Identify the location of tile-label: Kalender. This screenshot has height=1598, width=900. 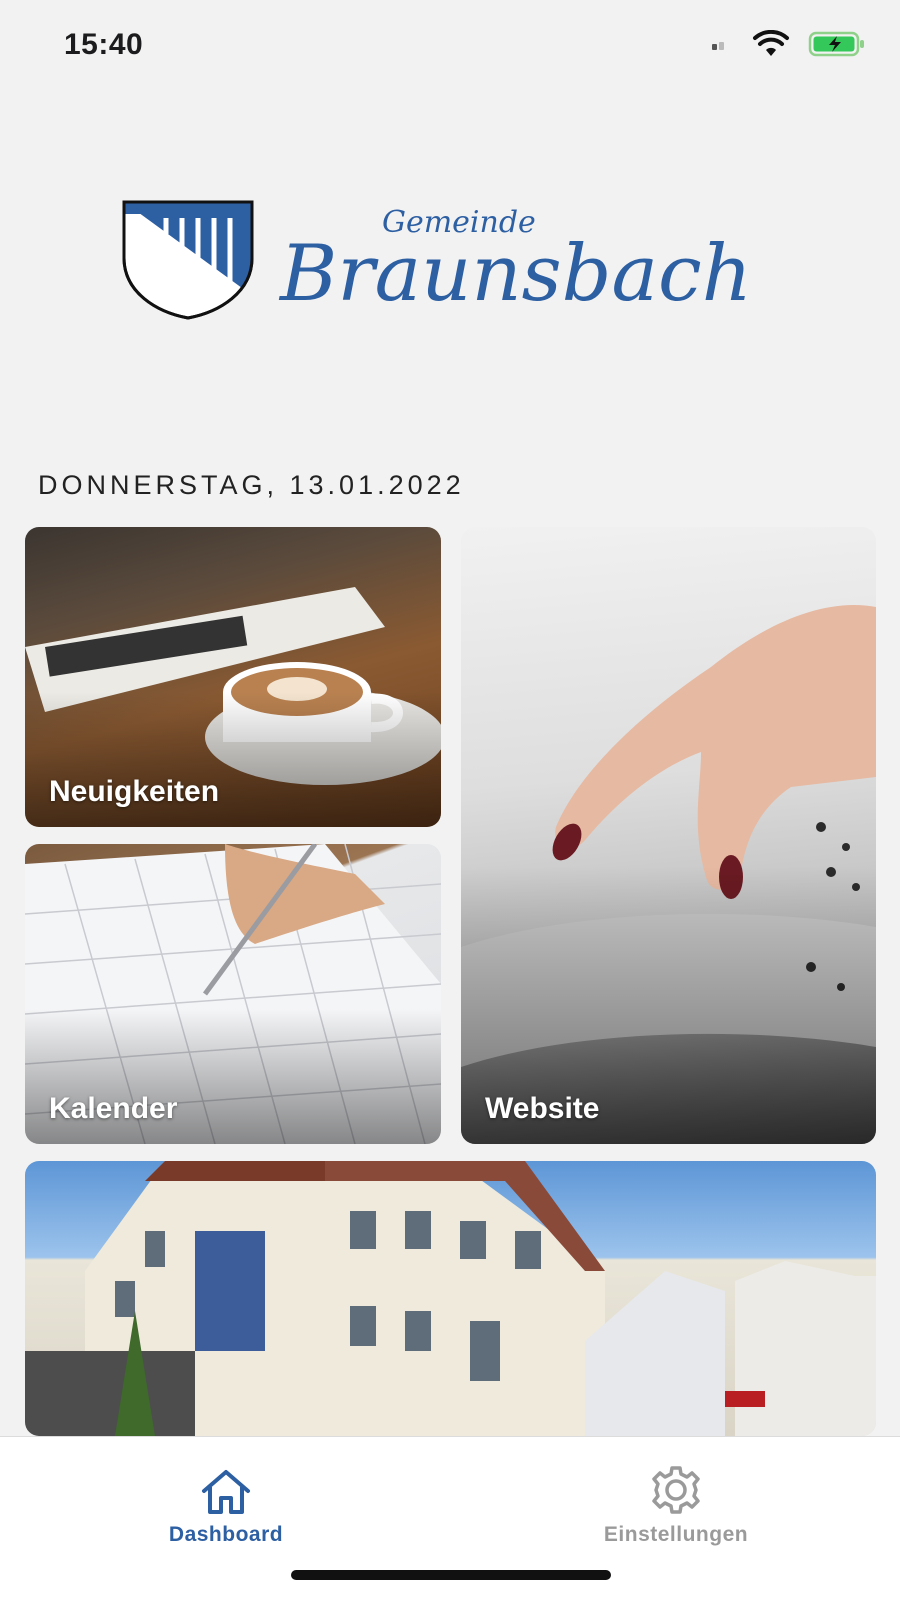
(113, 1108).